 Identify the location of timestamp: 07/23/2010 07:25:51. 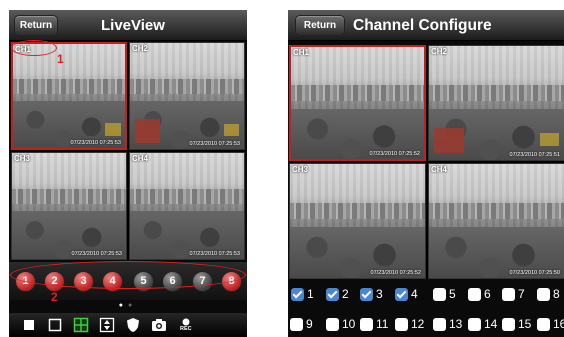
(534, 155).